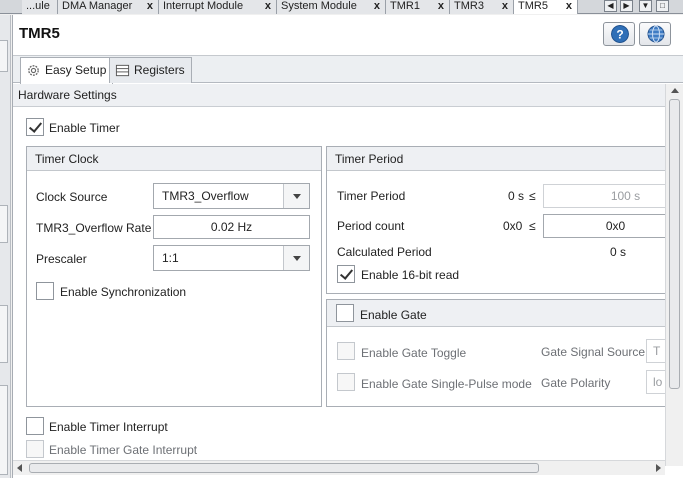 The height and width of the screenshot is (478, 683). I want to click on gate-polarity-dropdown: lo, so click(656, 382).